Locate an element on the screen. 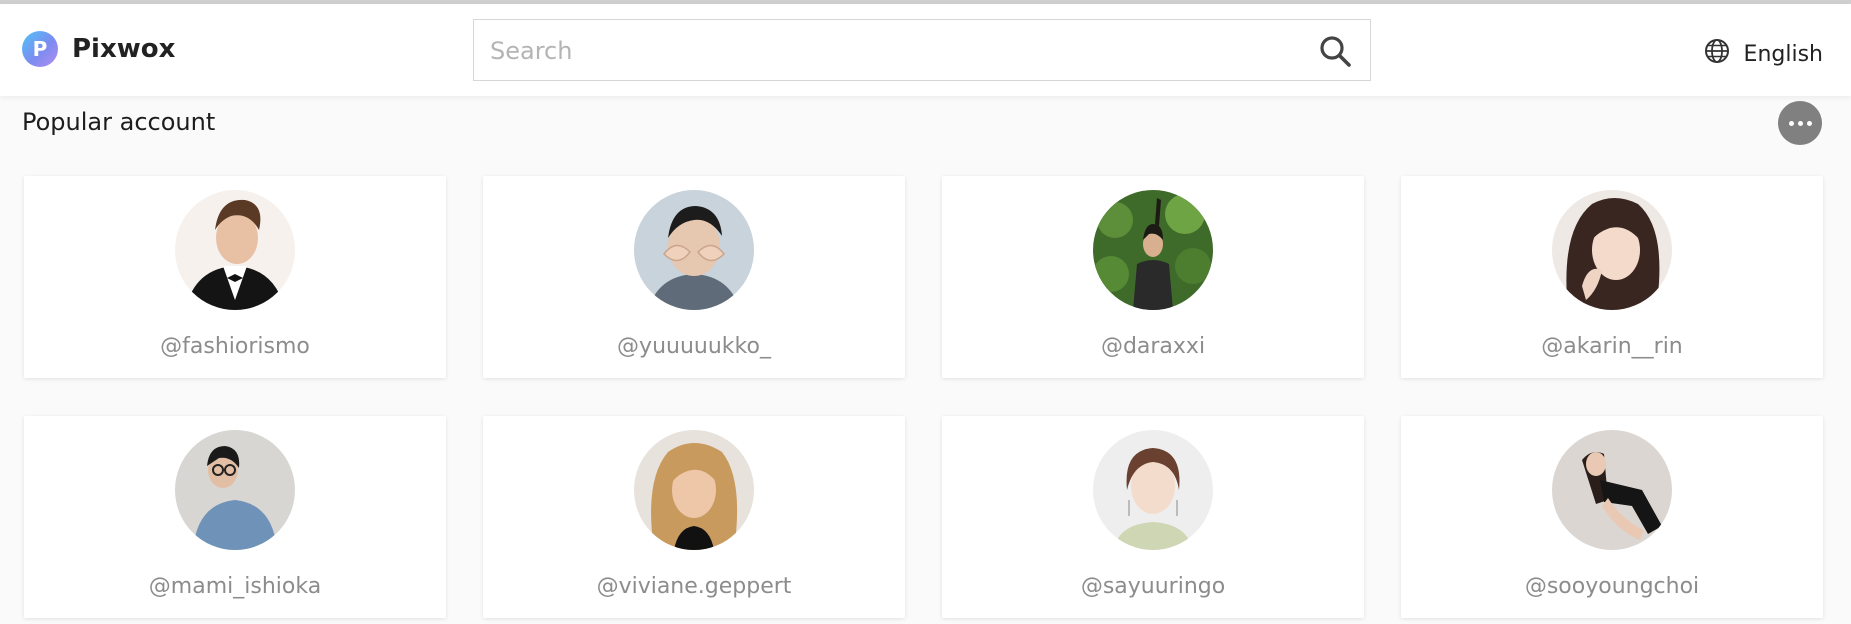  account-handle: @sooyoungchoi is located at coordinates (1612, 586).